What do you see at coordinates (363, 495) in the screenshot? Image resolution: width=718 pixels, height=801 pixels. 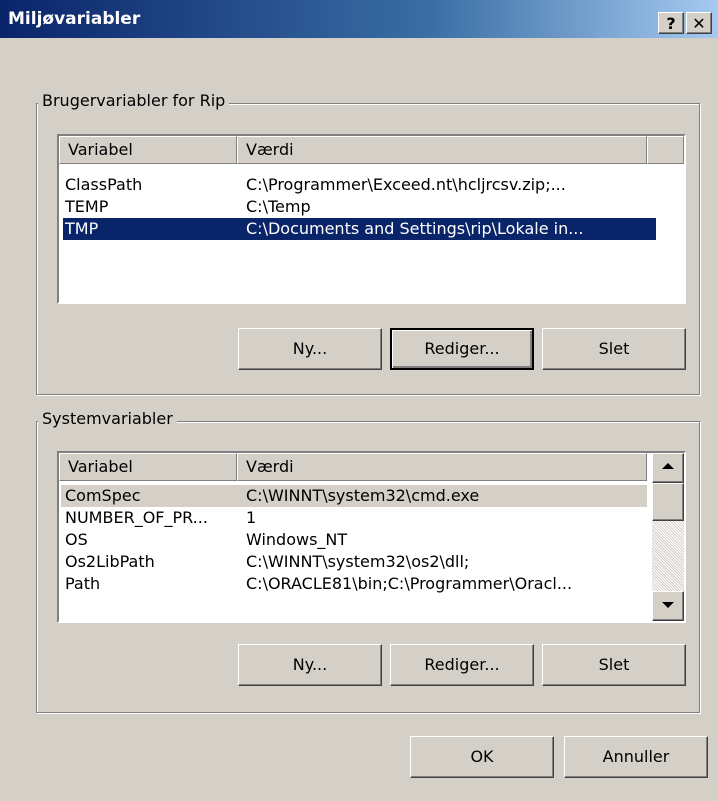 I see `var-value: C:\WINNT\system32\cmd.exe` at bounding box center [363, 495].